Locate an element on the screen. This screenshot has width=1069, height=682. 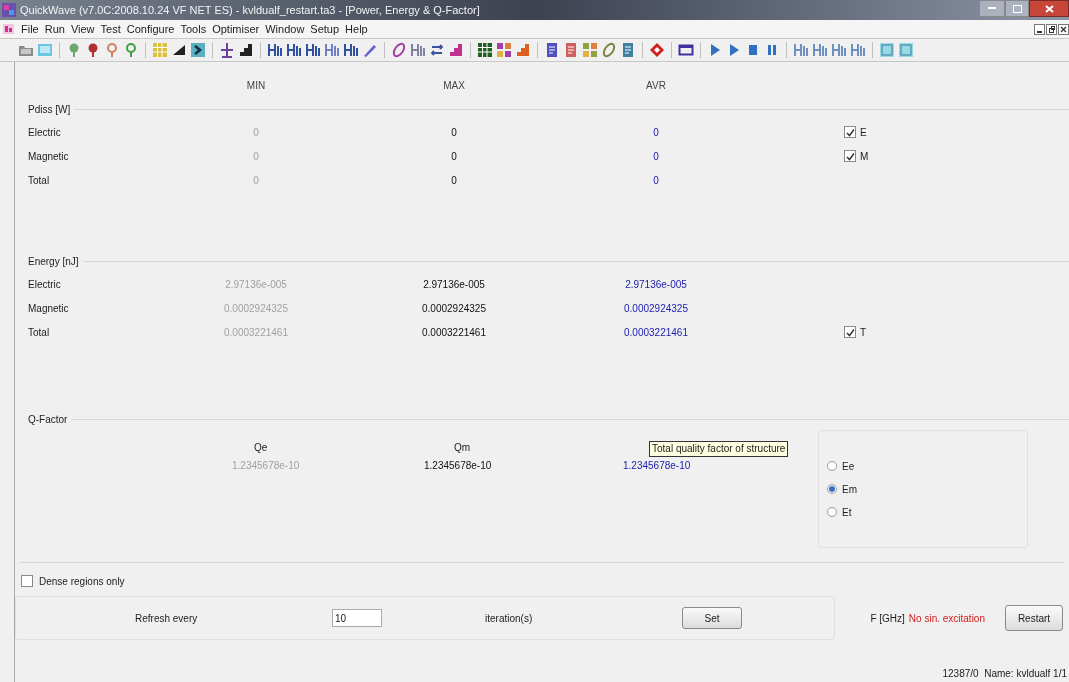
close-icon is located at coordinates (1049, 8).